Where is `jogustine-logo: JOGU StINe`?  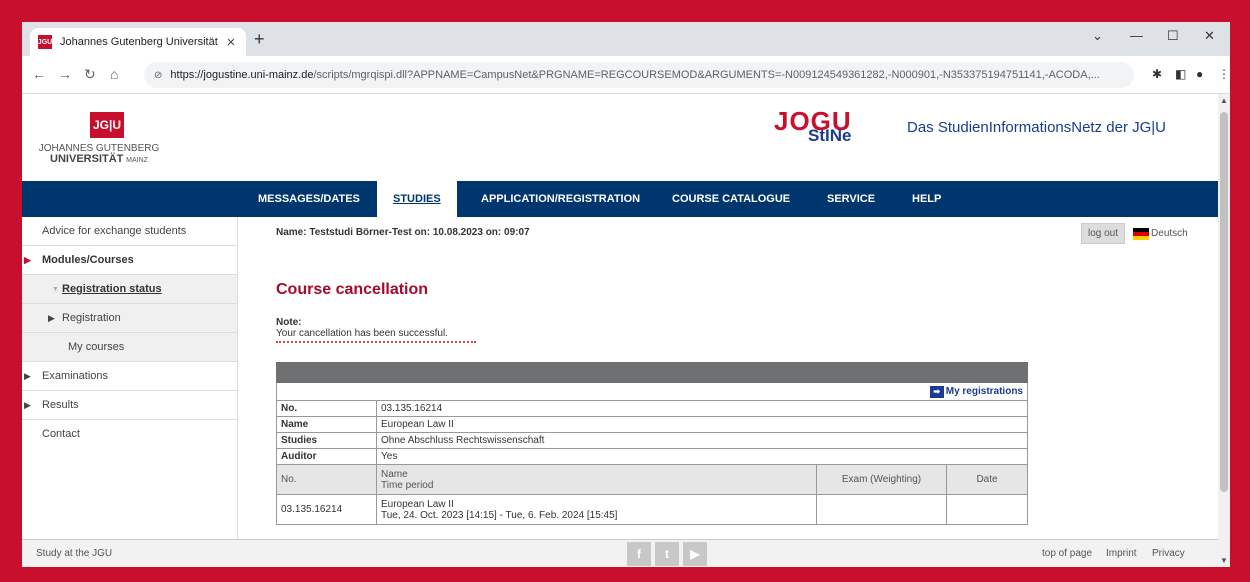 jogustine-logo: JOGU StINe is located at coordinates (832, 132).